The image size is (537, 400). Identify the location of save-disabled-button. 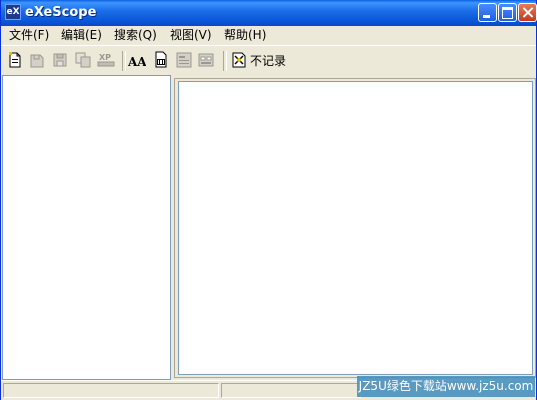
(37, 60).